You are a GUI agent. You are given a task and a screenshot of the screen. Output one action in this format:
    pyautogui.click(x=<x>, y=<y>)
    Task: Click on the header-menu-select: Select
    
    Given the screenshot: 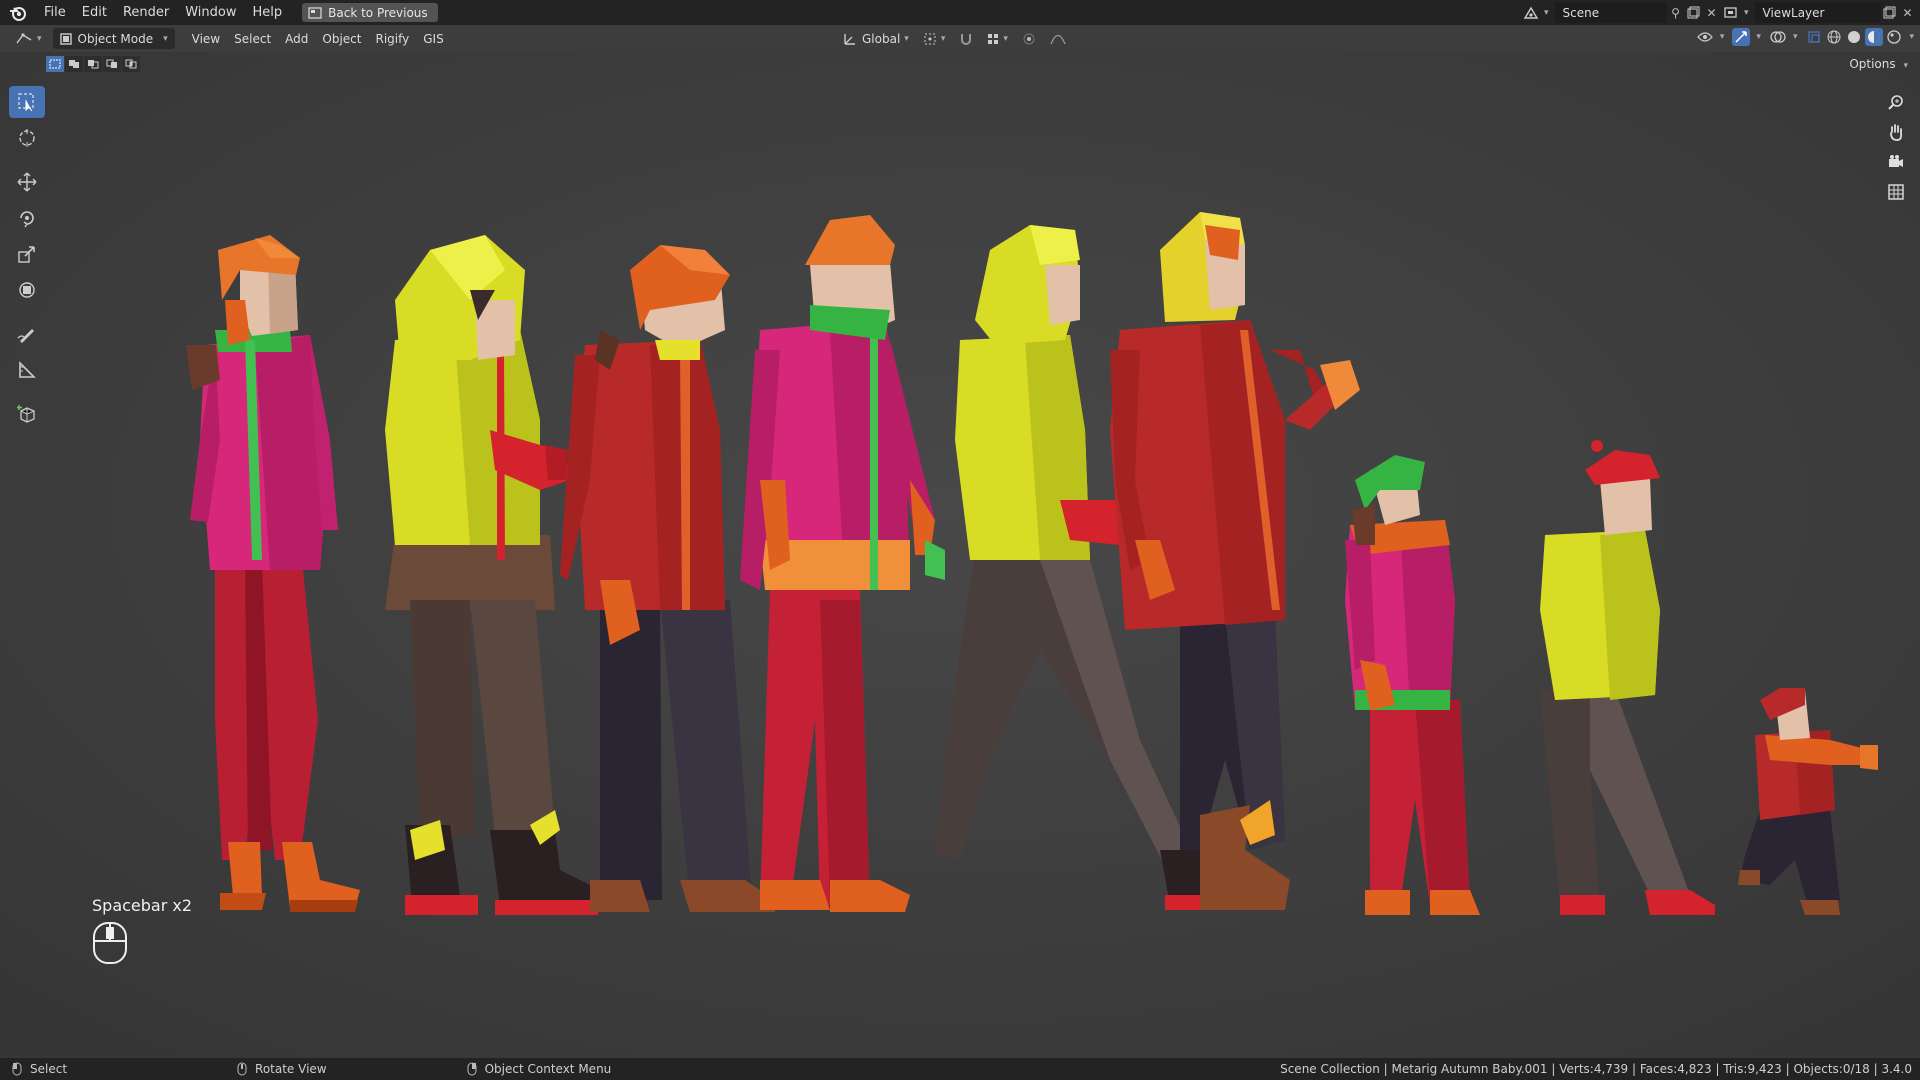 What is the action you would take?
    pyautogui.click(x=252, y=38)
    